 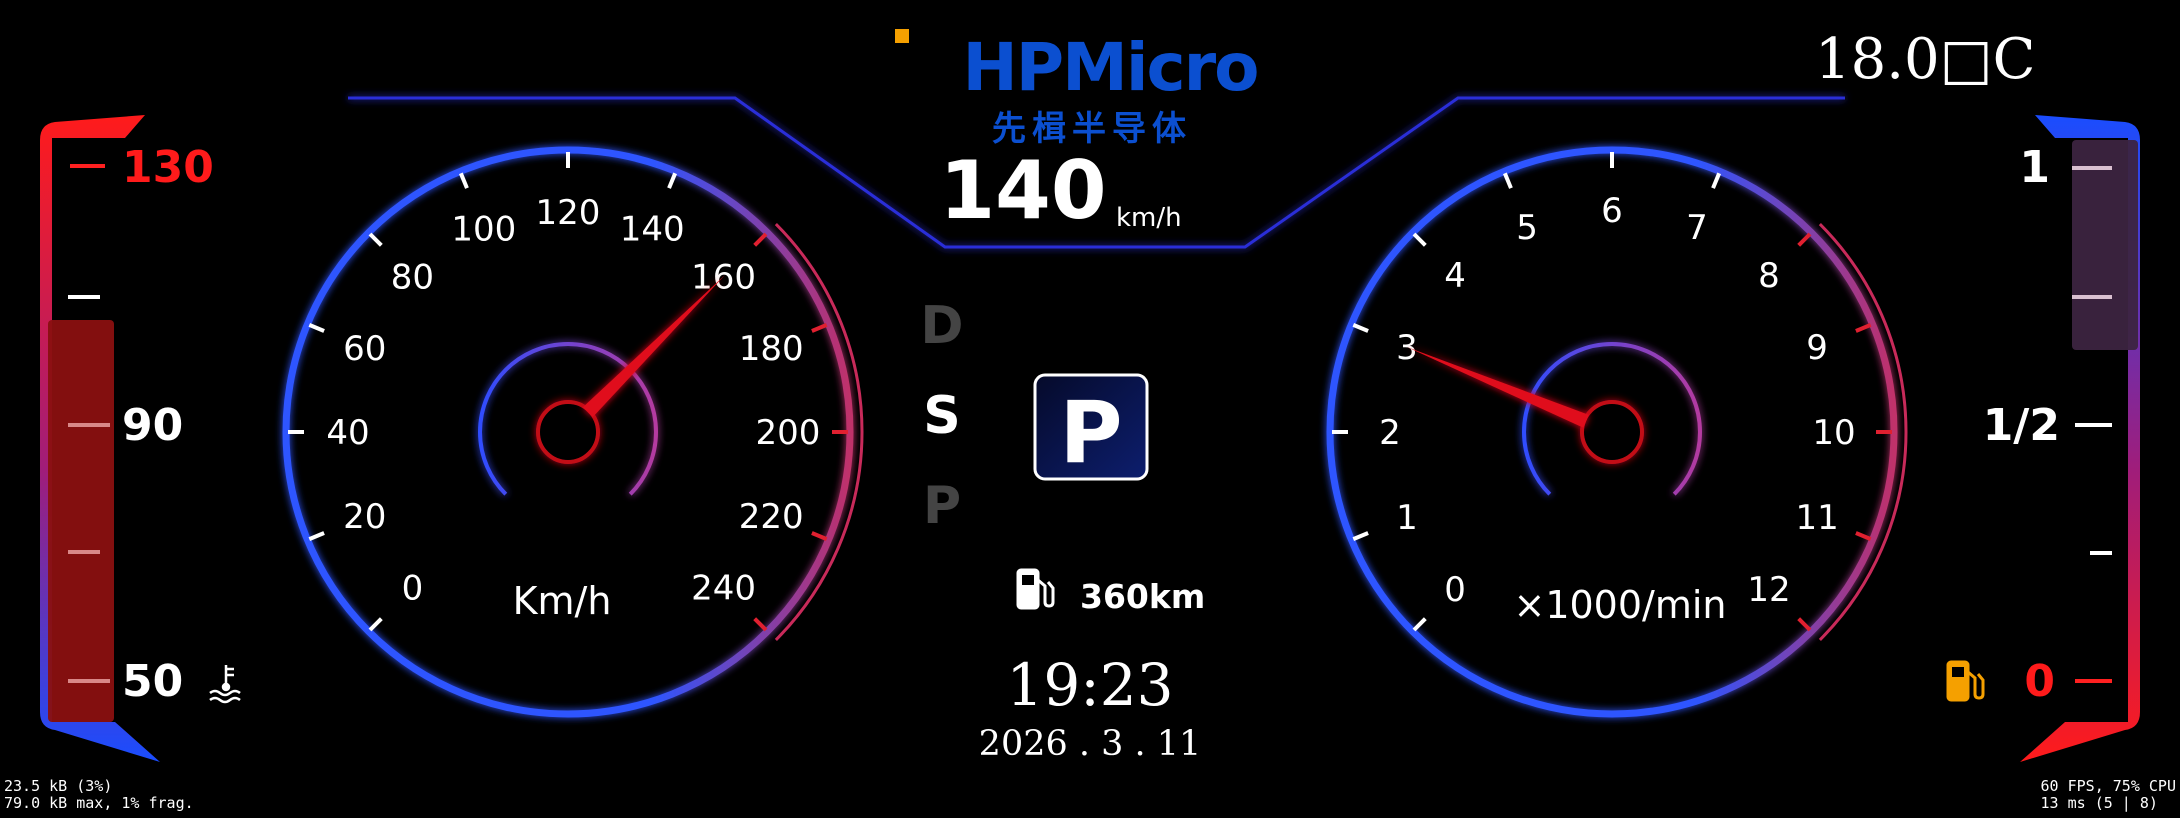 I want to click on speedometer-tick-label: 240, so click(x=723, y=589).